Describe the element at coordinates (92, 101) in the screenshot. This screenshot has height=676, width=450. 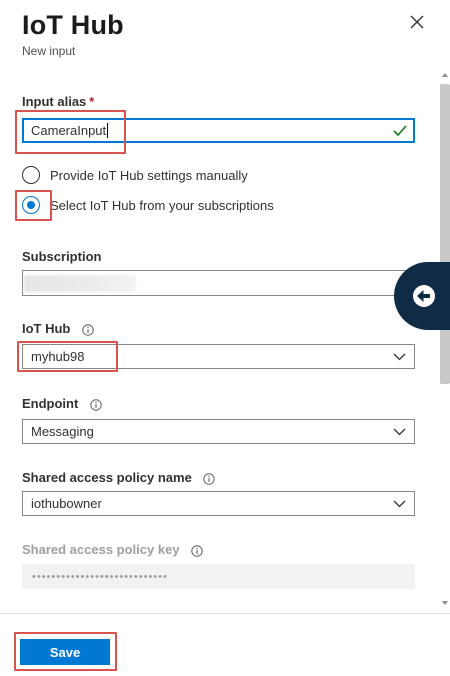
I see `required-marker: *` at that location.